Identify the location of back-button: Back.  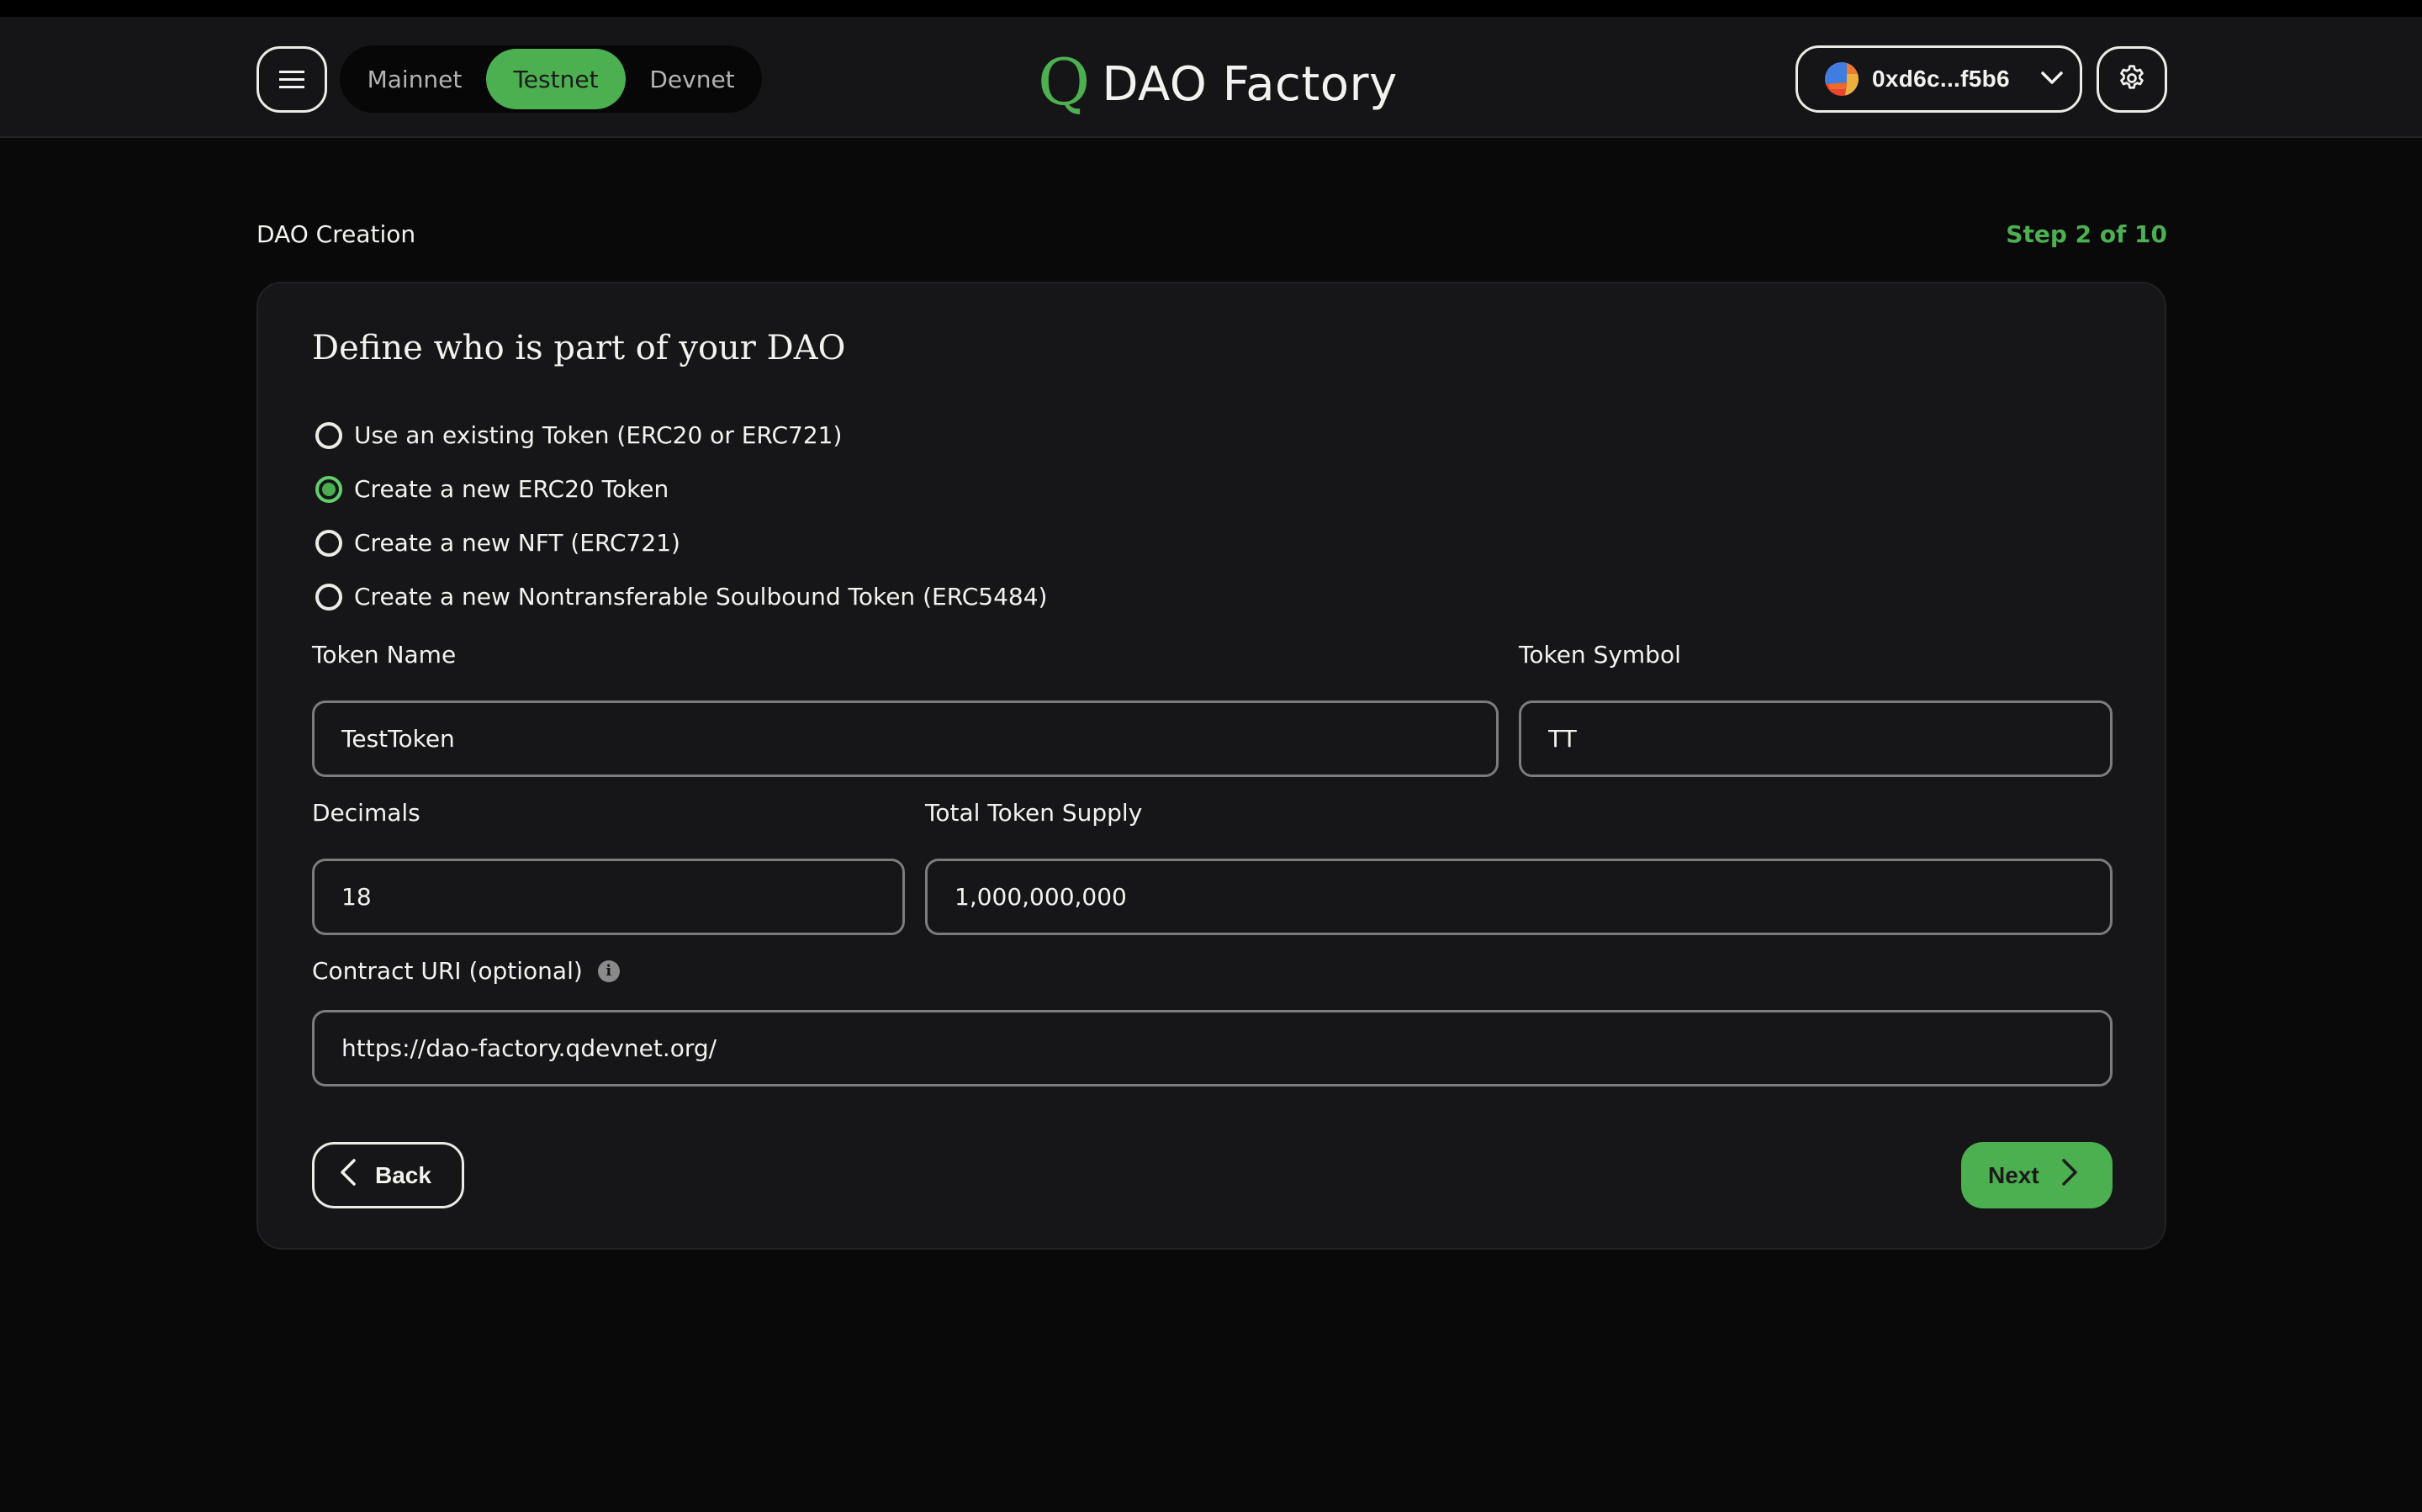
(388, 1175).